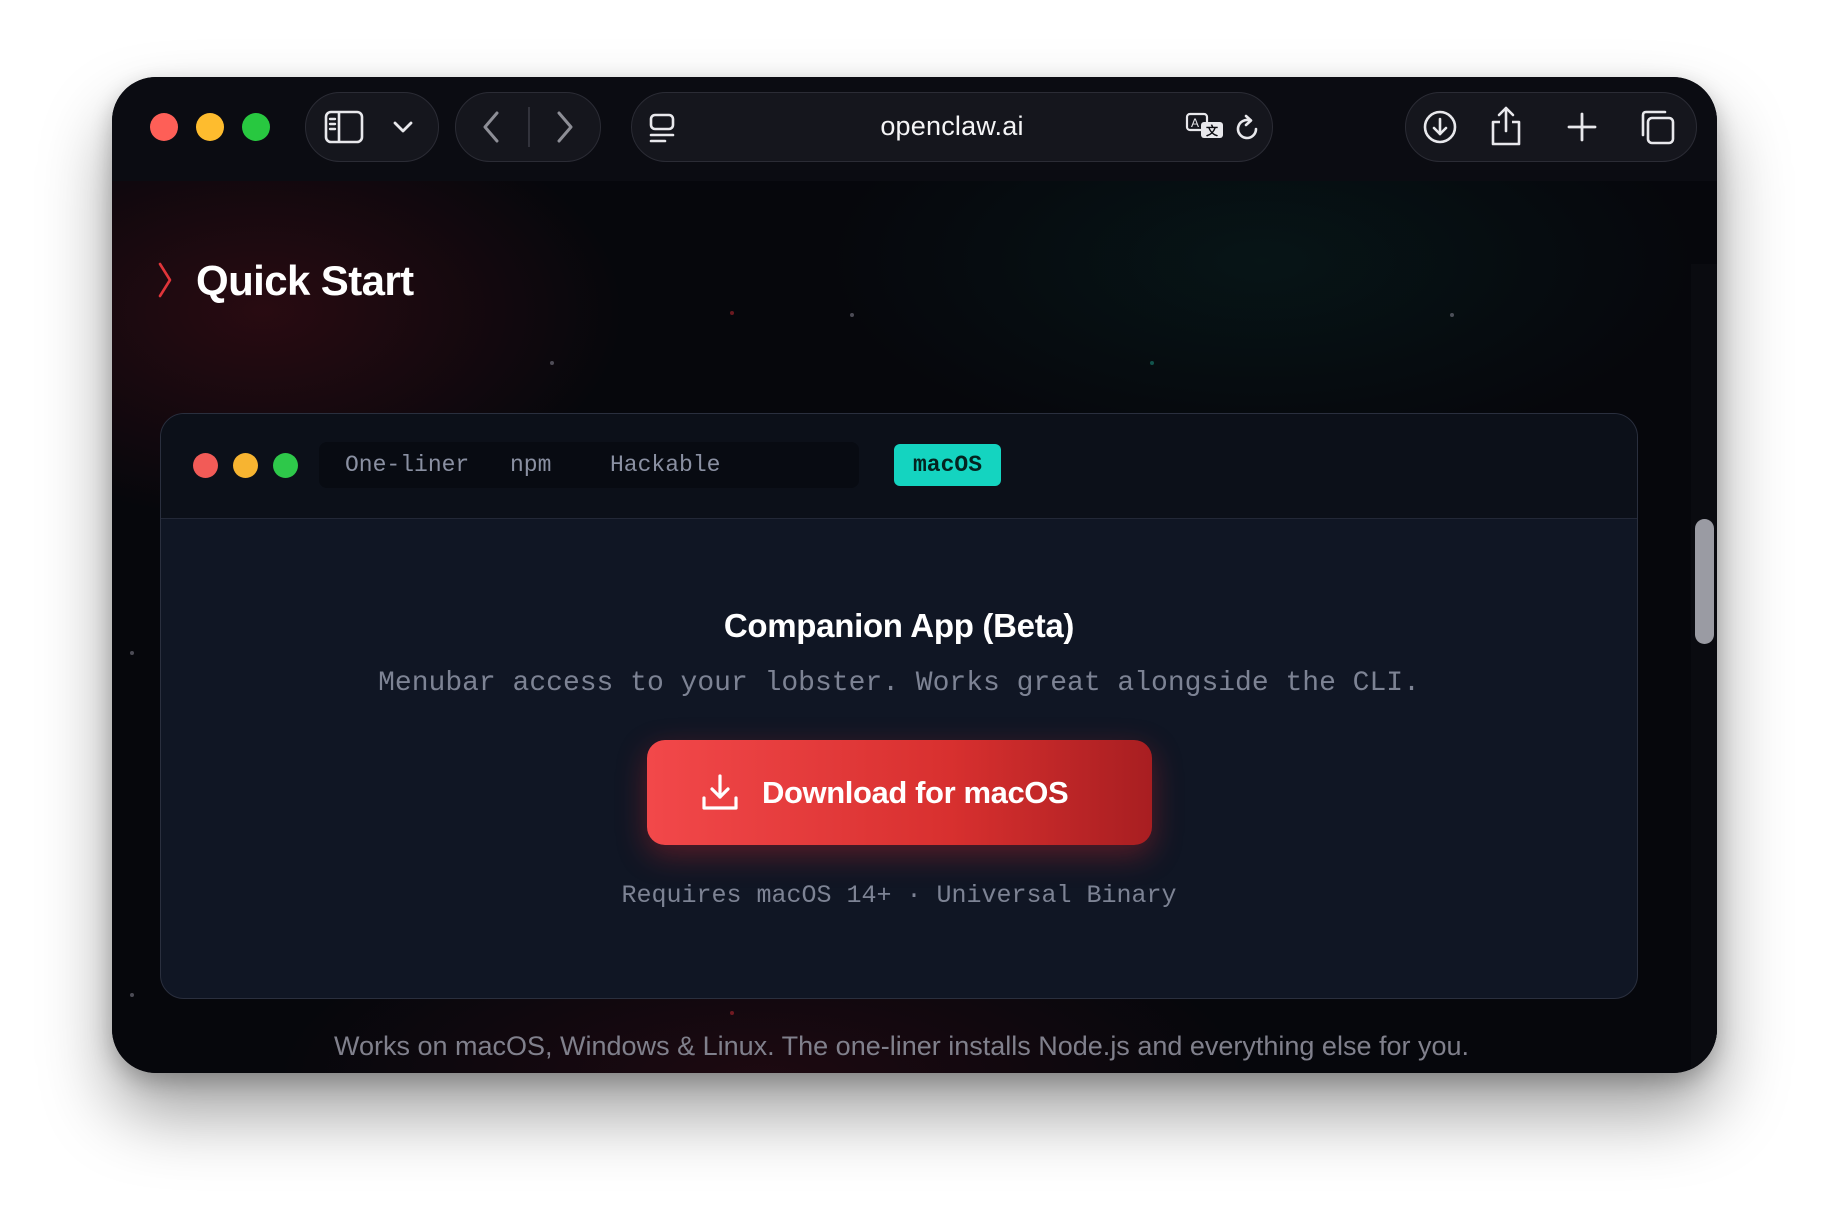 The width and height of the screenshot is (1828, 1222). I want to click on terminal-dot-red, so click(205, 465).